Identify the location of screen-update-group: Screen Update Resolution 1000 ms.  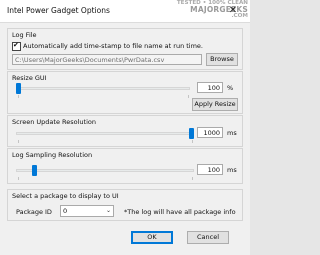
(125, 131).